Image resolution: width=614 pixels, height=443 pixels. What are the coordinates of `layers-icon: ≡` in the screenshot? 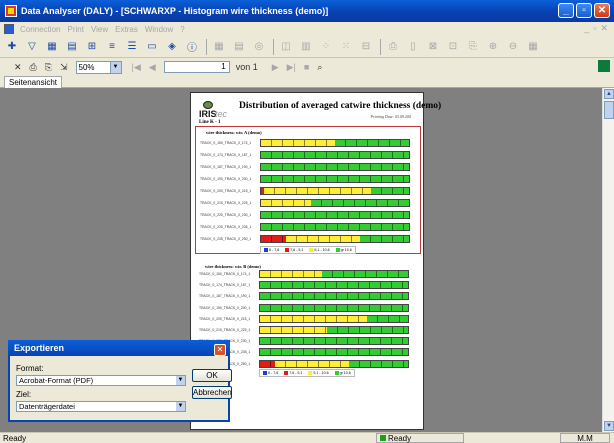 It's located at (112, 47).